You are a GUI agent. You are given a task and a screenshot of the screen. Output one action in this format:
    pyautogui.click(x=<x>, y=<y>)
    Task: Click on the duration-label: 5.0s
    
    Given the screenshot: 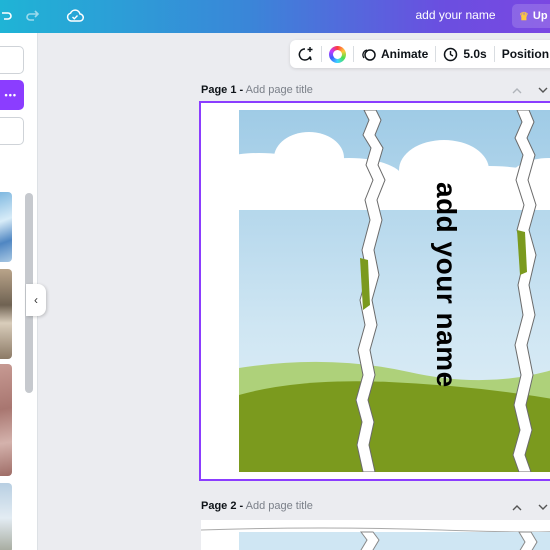 What is the action you would take?
    pyautogui.click(x=475, y=54)
    